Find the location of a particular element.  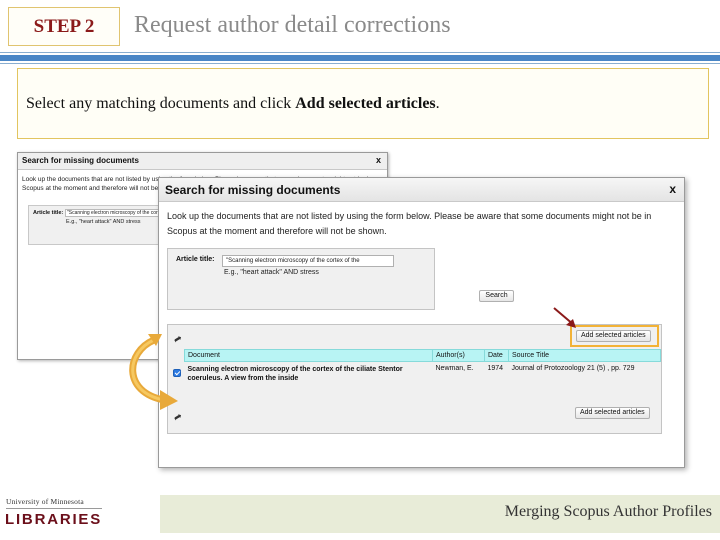

header-divider is located at coordinates (360, 52).